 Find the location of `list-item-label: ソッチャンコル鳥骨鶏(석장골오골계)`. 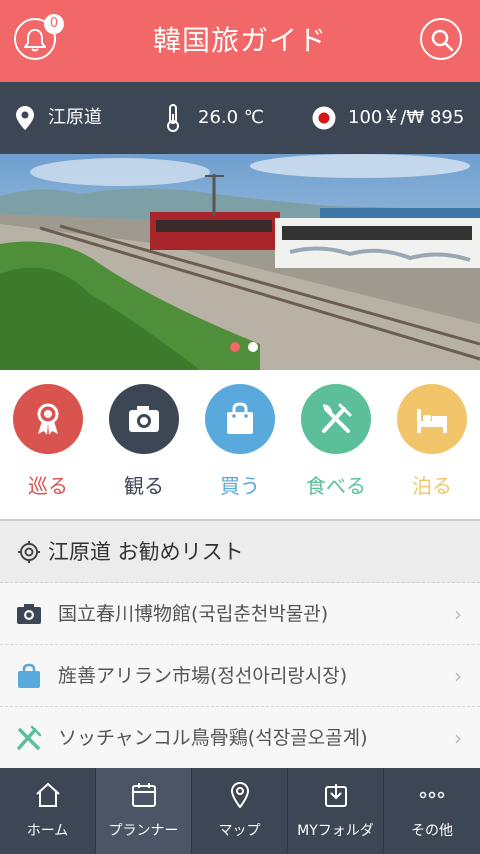

list-item-label: ソッチャンコル鳥骨鶏(석장골오골계) is located at coordinates (213, 738).